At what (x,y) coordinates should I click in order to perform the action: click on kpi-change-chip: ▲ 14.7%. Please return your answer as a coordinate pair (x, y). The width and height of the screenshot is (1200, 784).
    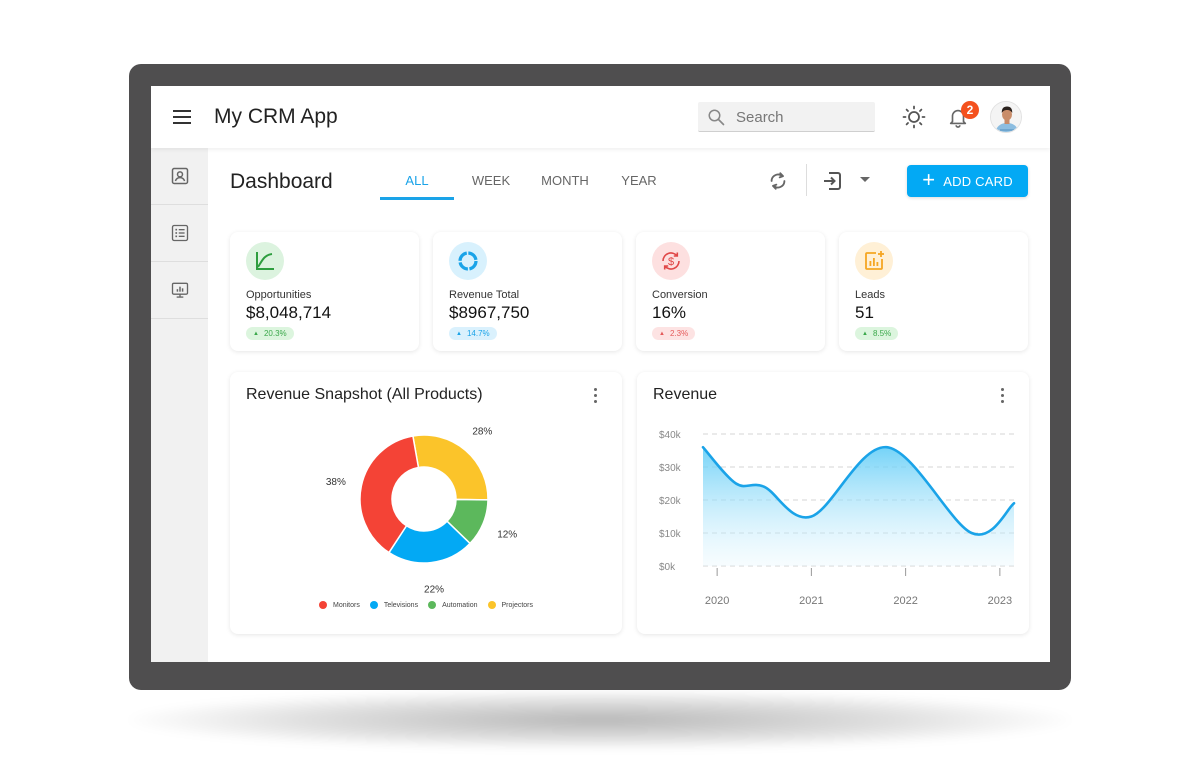
    Looking at the image, I should click on (473, 333).